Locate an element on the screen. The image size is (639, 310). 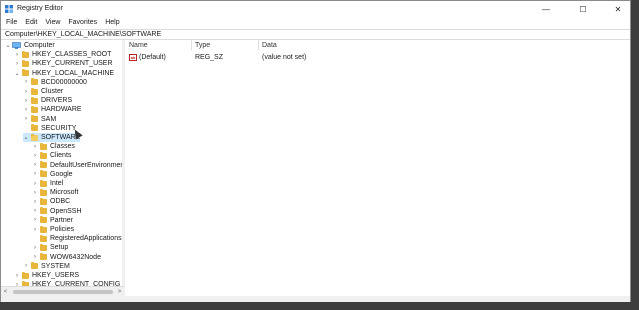
close-button: ✕ is located at coordinates (618, 9).